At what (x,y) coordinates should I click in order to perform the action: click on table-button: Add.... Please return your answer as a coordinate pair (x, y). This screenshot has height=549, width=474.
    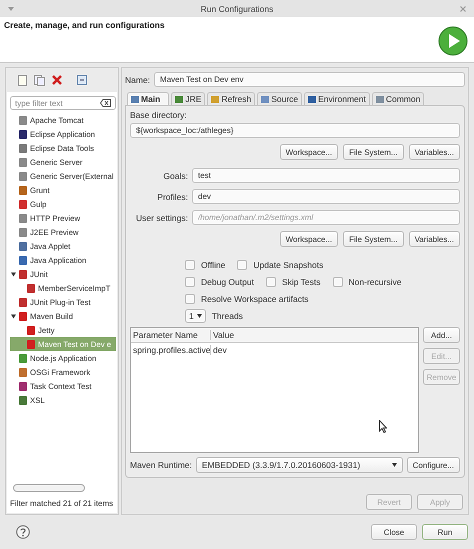
    Looking at the image, I should click on (441, 335).